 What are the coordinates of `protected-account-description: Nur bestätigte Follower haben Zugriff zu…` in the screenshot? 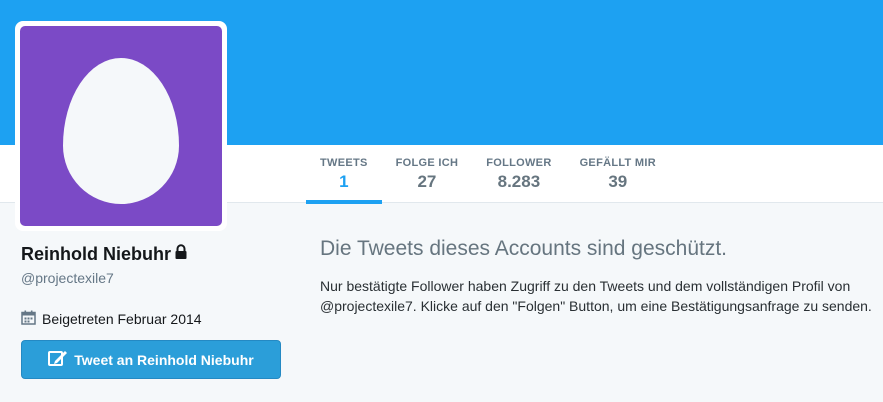 It's located at (596, 296).